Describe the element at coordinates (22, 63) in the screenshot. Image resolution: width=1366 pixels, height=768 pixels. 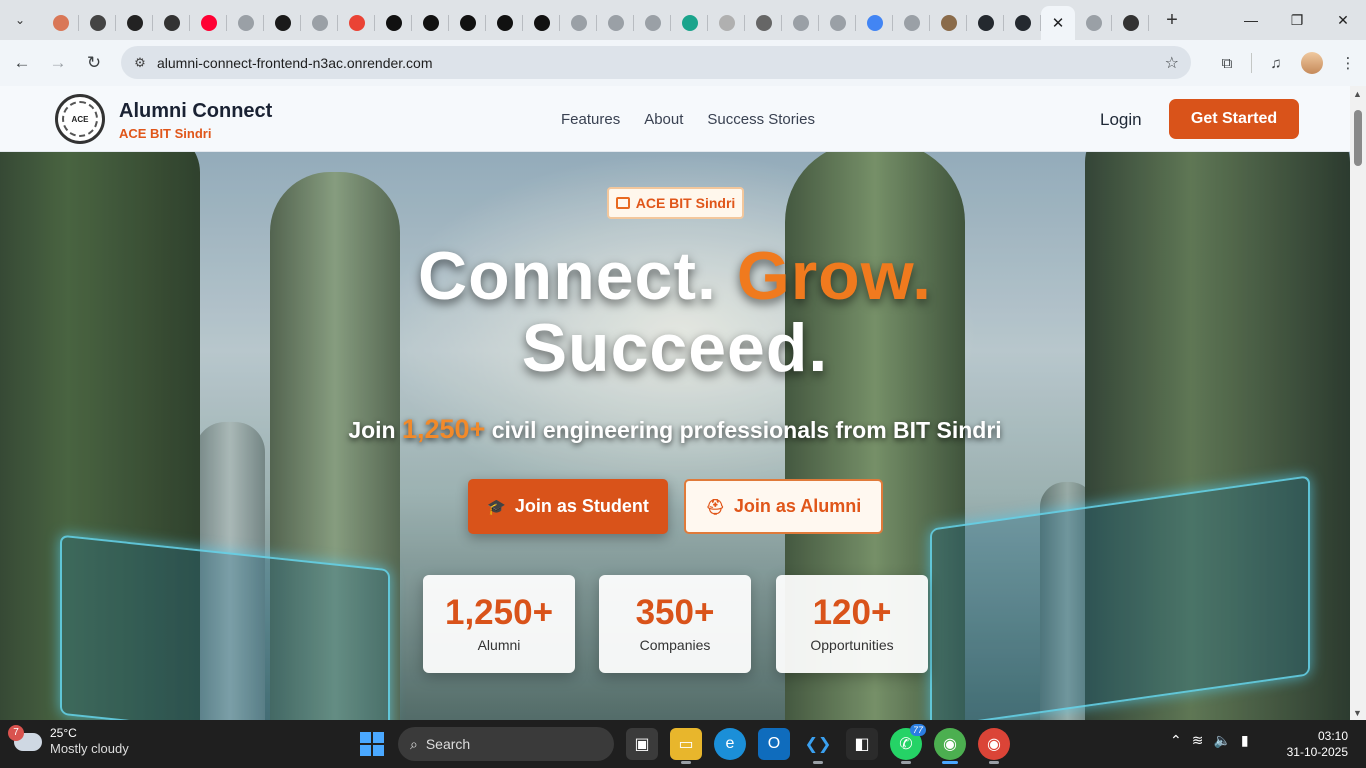
I see `back-icon: ←` at that location.